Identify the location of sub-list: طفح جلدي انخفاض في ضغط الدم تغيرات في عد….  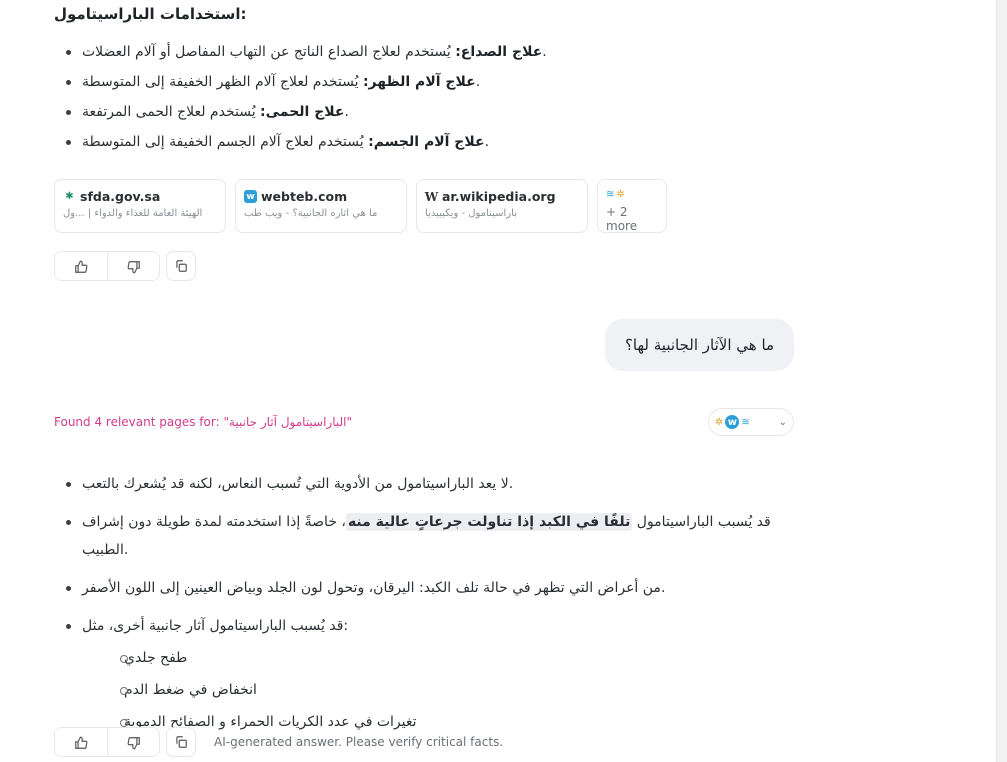
(439, 690).